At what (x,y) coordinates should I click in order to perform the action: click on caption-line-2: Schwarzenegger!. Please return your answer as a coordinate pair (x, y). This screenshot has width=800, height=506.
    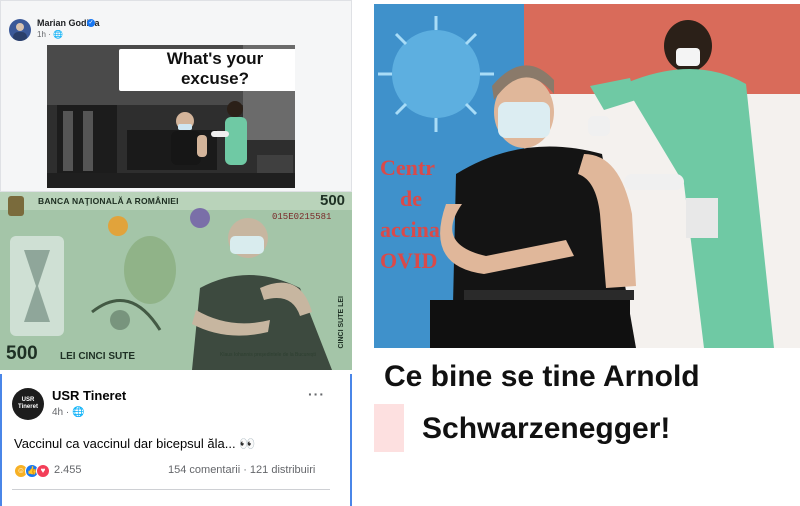
    Looking at the image, I should click on (546, 428).